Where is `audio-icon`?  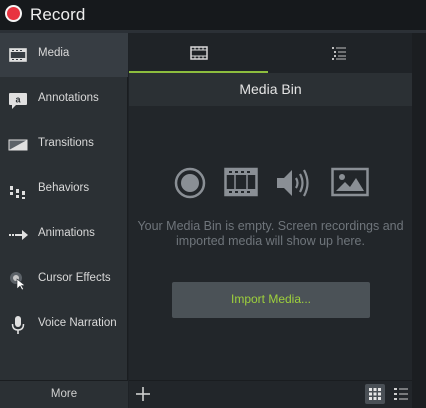 audio-icon is located at coordinates (293, 183).